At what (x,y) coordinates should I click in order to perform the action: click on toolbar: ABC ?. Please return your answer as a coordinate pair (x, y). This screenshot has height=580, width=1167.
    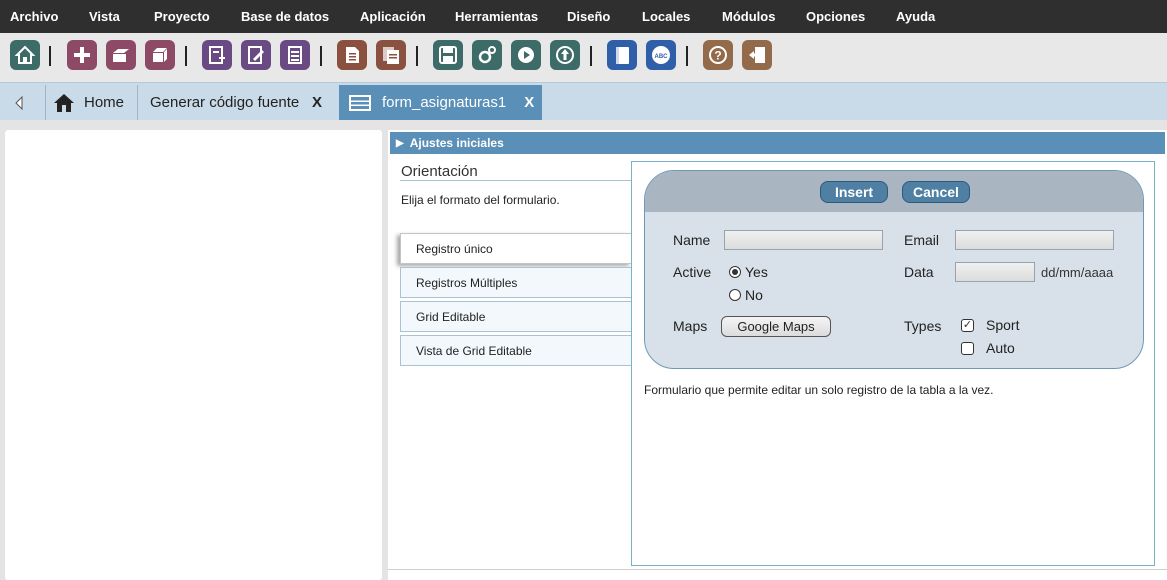
    Looking at the image, I should click on (583, 57).